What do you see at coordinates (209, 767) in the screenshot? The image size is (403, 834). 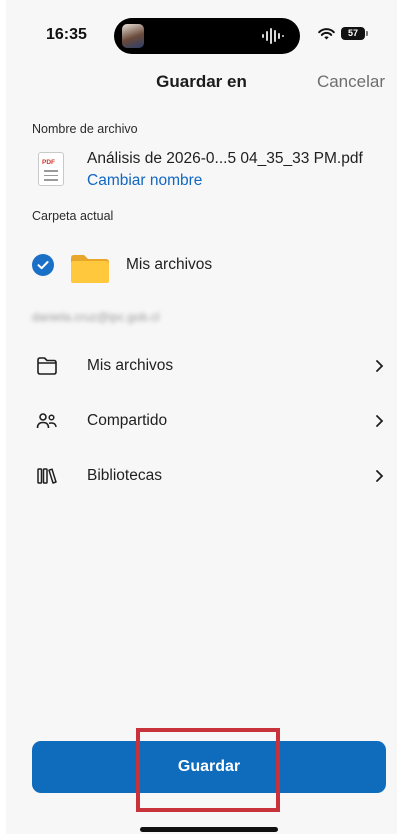 I see `save-button: Guardar` at bounding box center [209, 767].